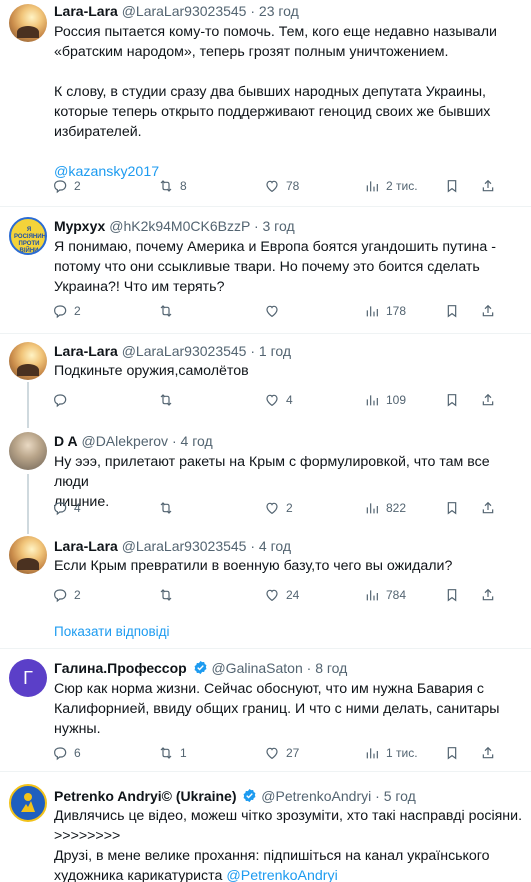 This screenshot has width=531, height=882. What do you see at coordinates (385, 595) in the screenshot?
I see `views-button: 784` at bounding box center [385, 595].